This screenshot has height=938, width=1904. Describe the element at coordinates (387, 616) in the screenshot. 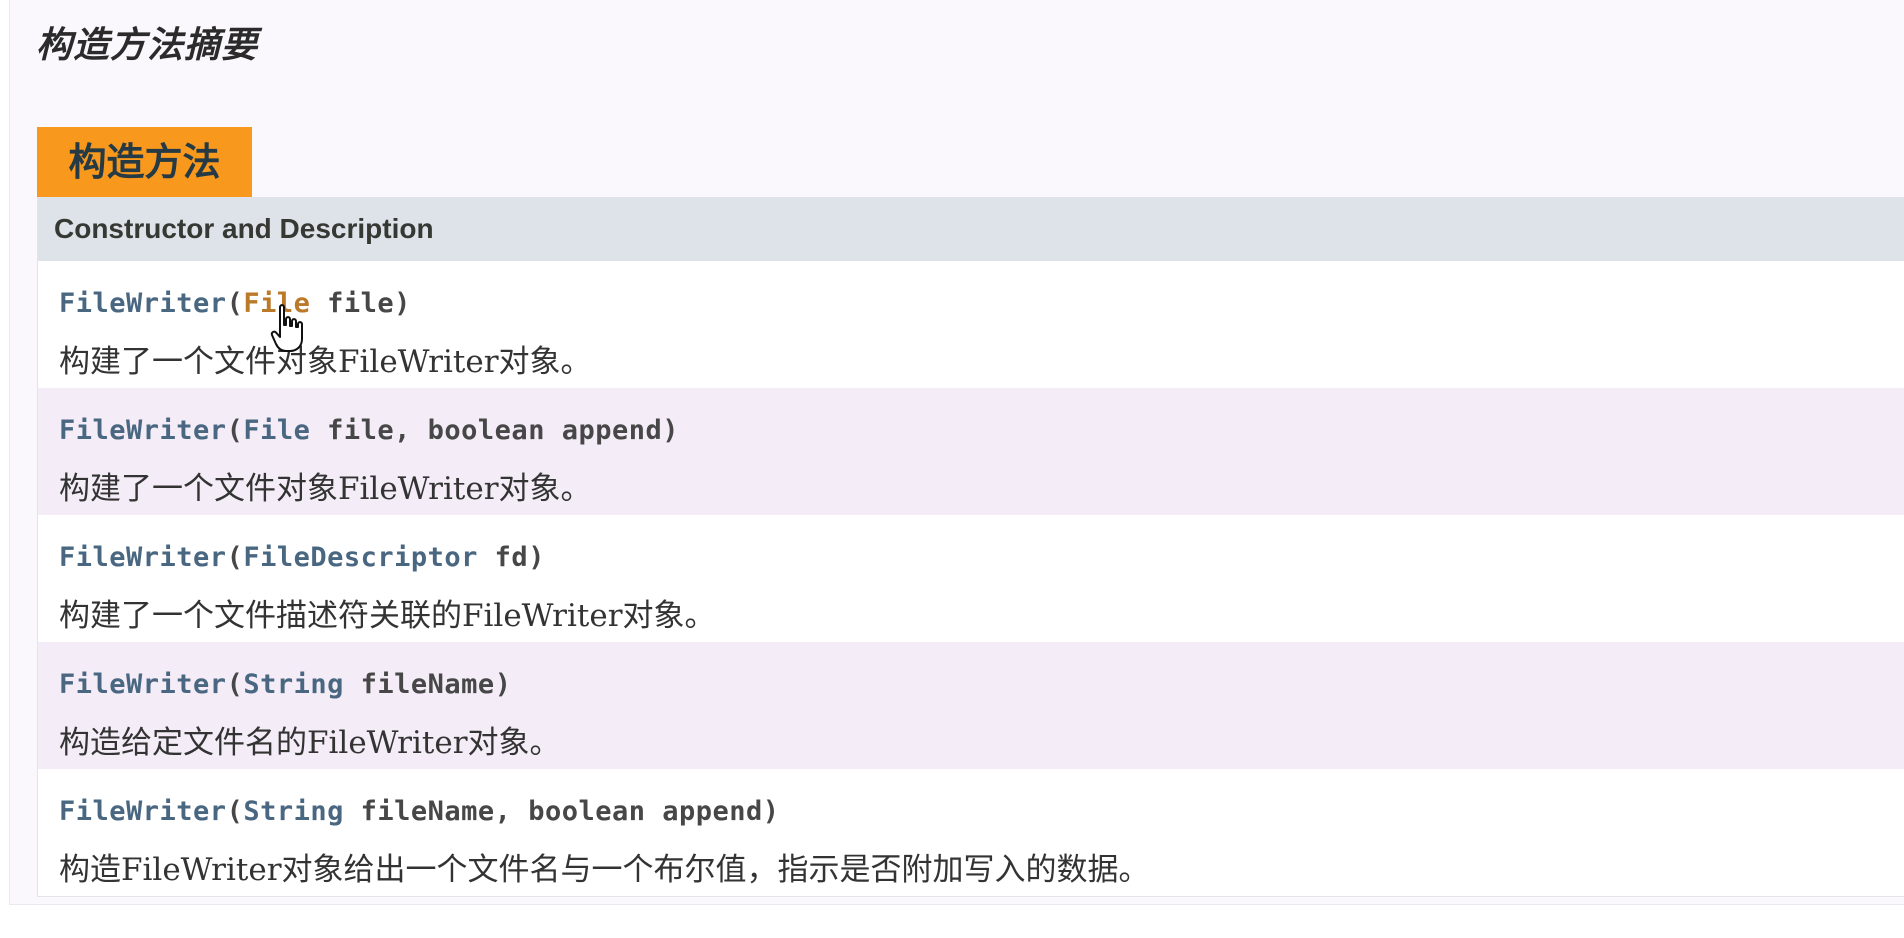

I see `constructor-description: 构建了一个文件描述符关联的FileWriter对象。` at that location.